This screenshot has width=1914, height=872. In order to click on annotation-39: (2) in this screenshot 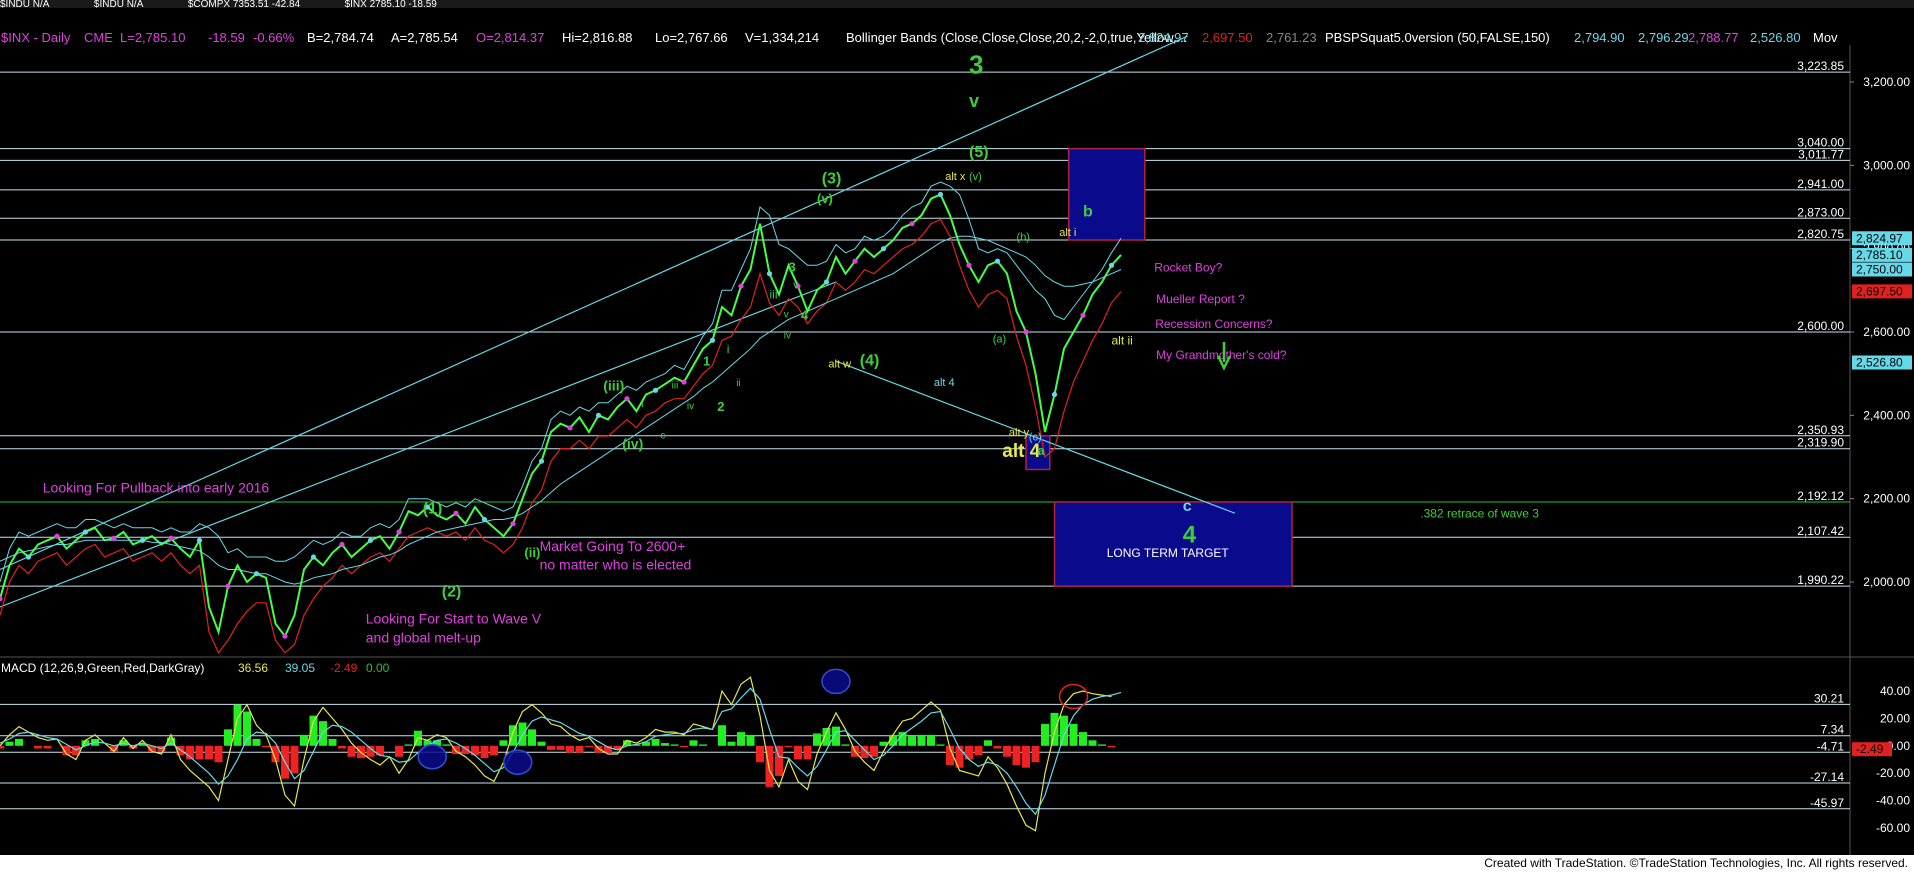, I will do `click(452, 592)`.